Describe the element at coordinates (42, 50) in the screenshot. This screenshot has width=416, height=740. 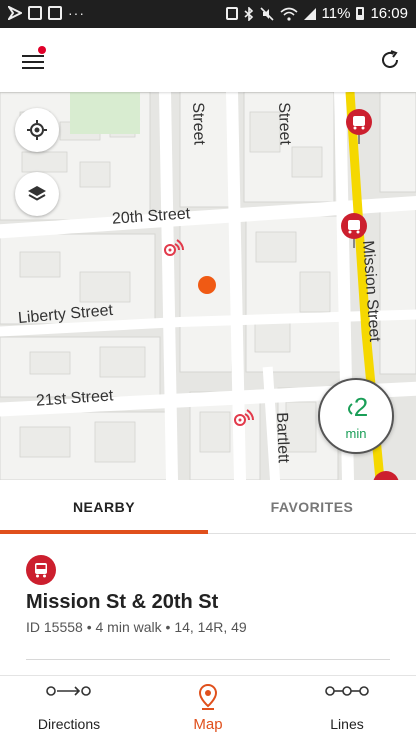
I see `notification-dot` at that location.